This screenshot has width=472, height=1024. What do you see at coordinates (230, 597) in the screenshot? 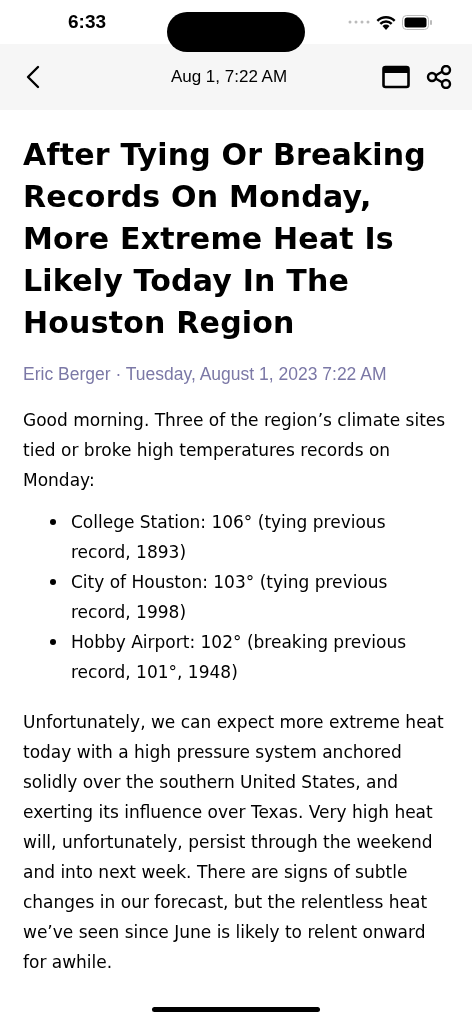
I see `list-item: City of Houston: 103° (tying previous record, 1998)` at bounding box center [230, 597].